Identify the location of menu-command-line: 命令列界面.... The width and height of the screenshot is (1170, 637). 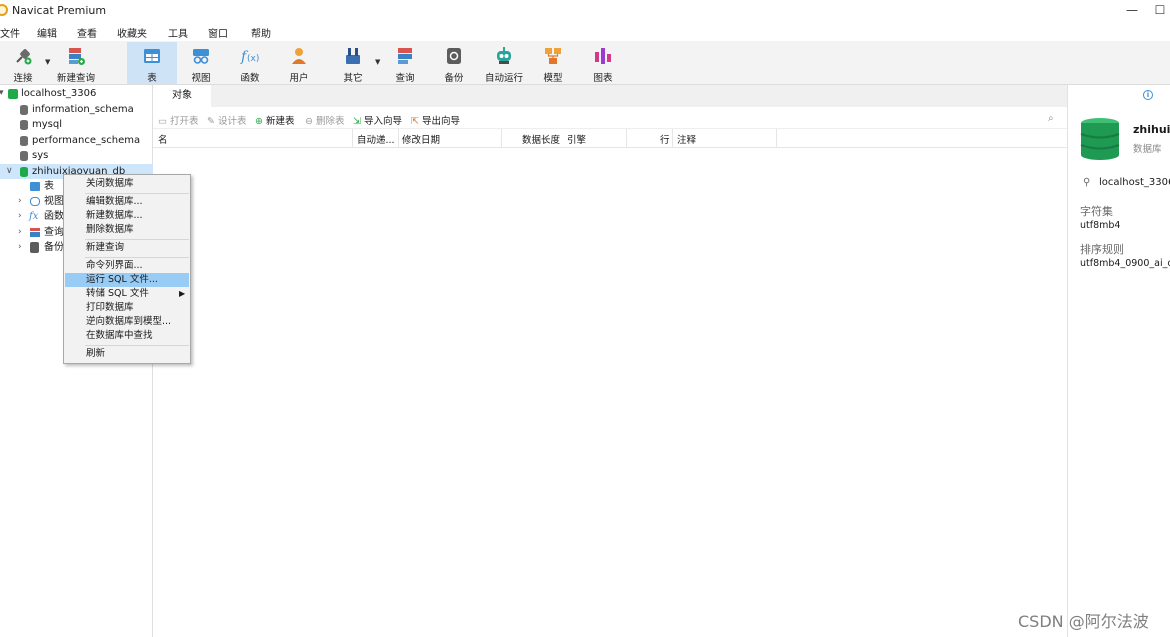
(127, 266).